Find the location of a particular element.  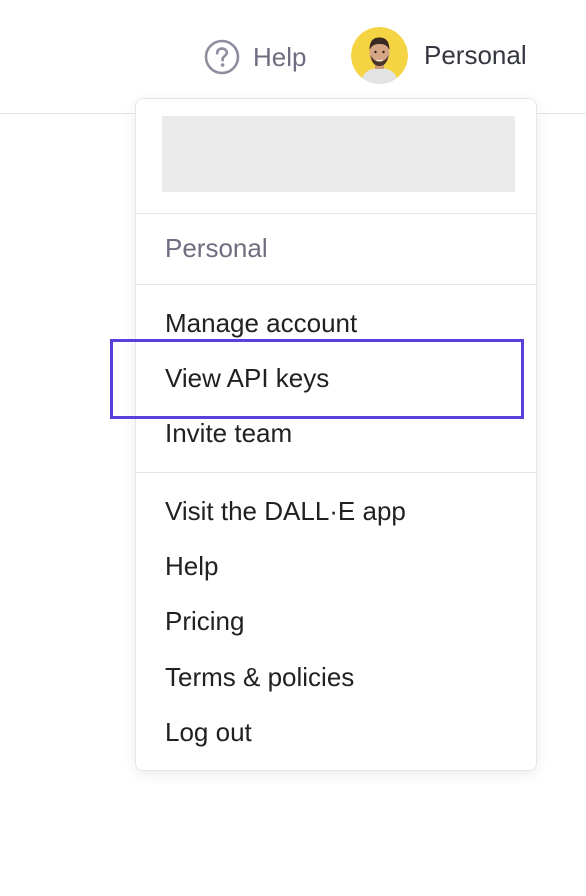

help-link: Help is located at coordinates (255, 57).